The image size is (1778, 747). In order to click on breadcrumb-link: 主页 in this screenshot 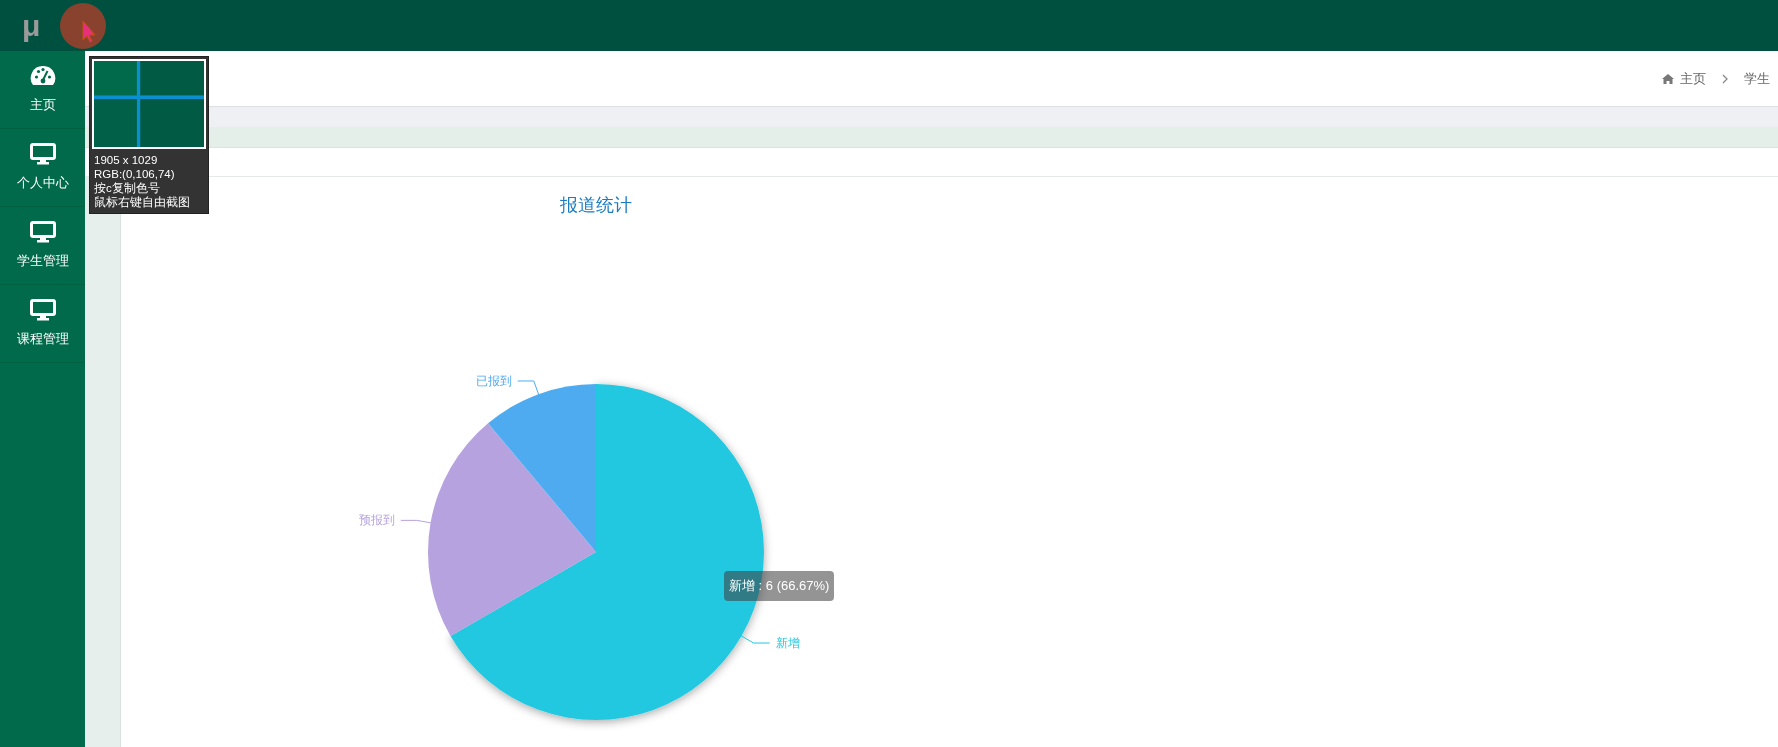, I will do `click(1693, 78)`.